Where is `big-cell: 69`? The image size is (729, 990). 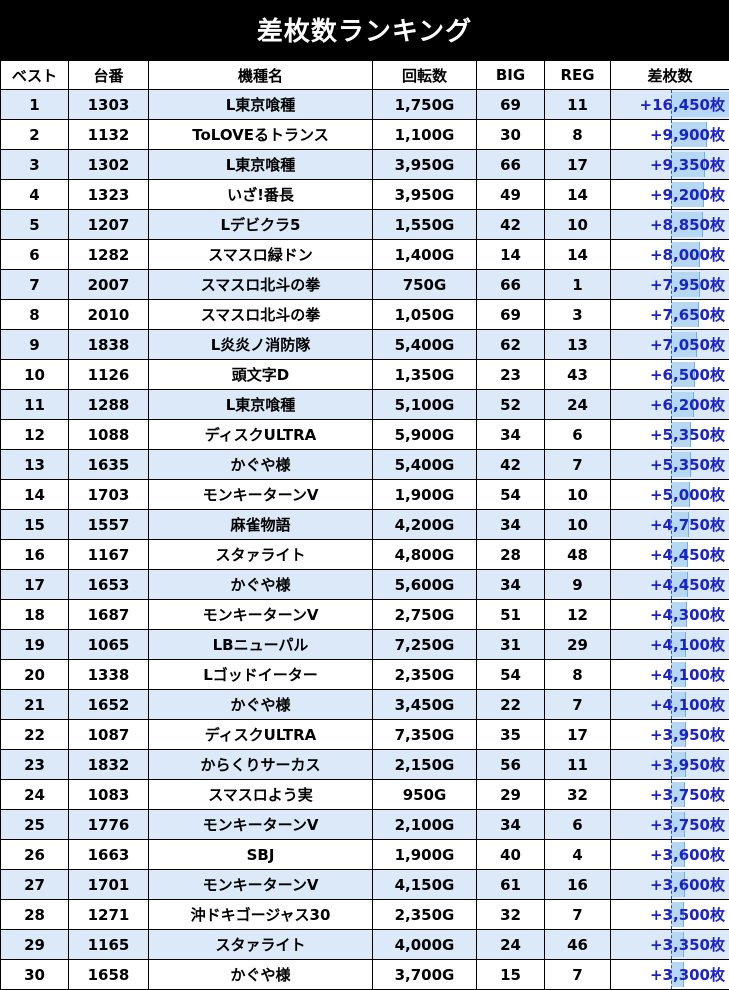 big-cell: 69 is located at coordinates (511, 315).